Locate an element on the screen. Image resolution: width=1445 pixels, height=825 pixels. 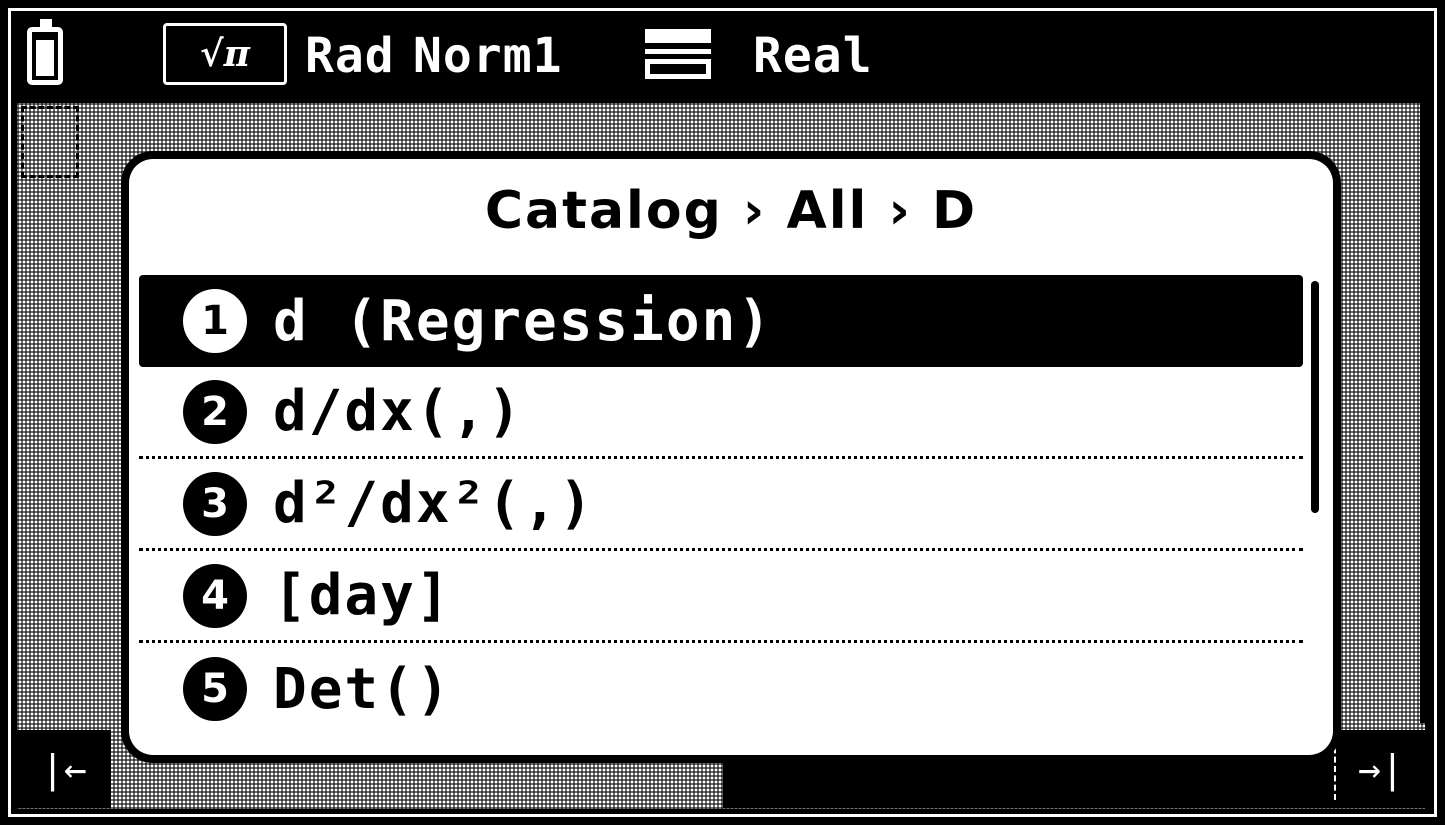
last-page-icon: →| is located at coordinates (1381, 769).